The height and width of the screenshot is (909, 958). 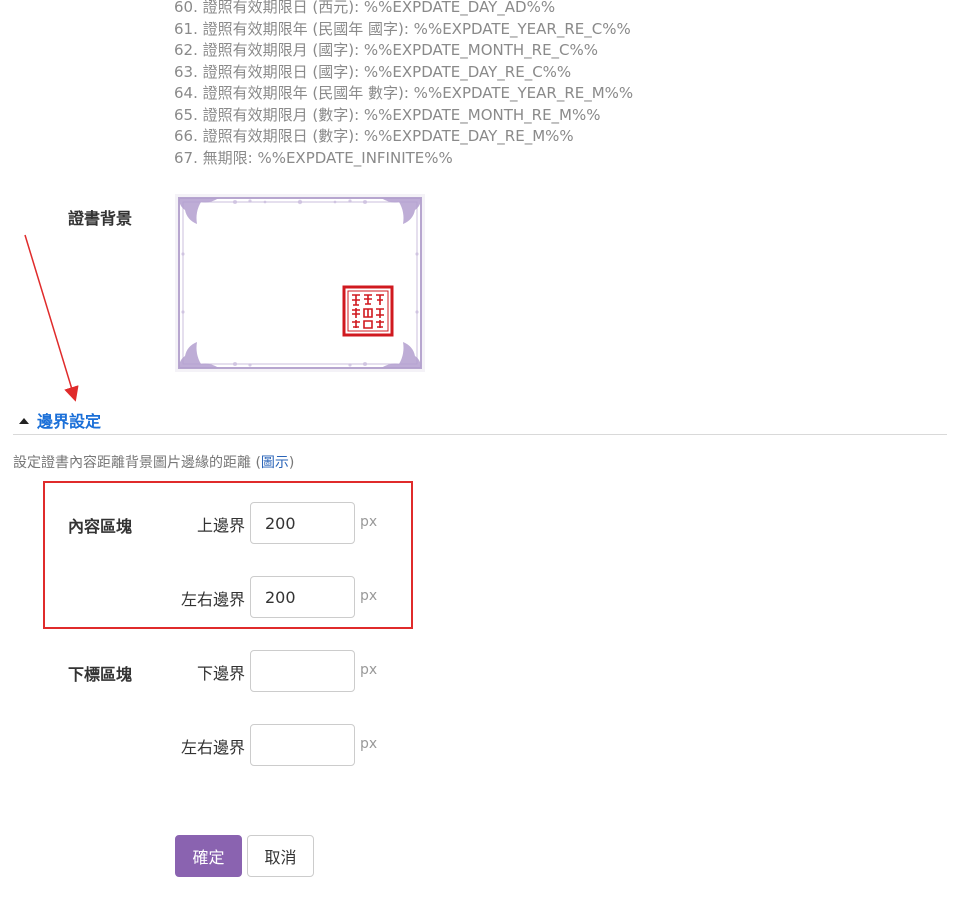 I want to click on bottom-margin-label: 下邊界, so click(x=220, y=673).